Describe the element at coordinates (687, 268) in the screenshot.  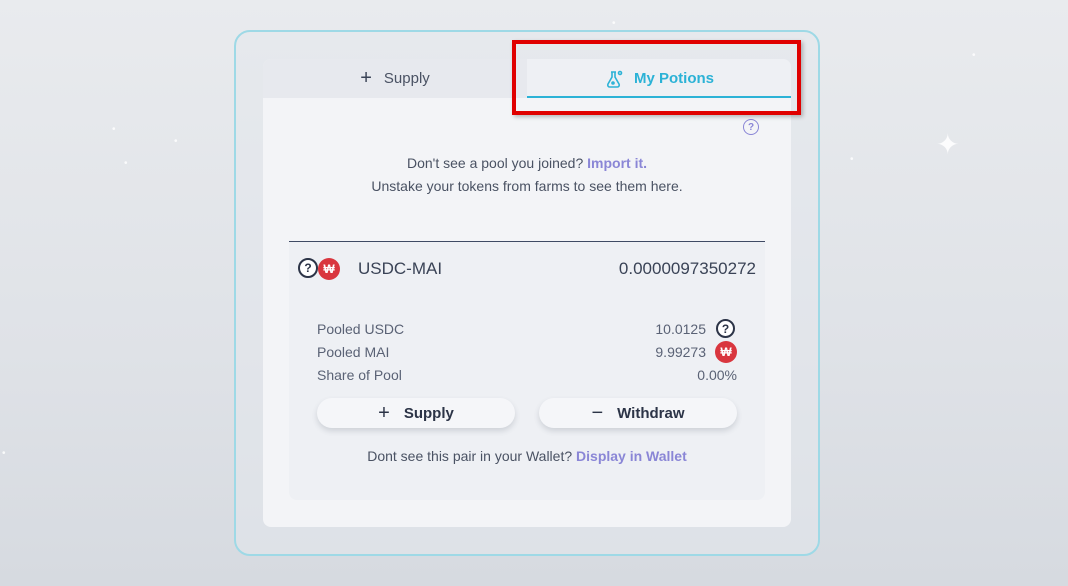
I see `pair-balance: 0.0000097350272` at that location.